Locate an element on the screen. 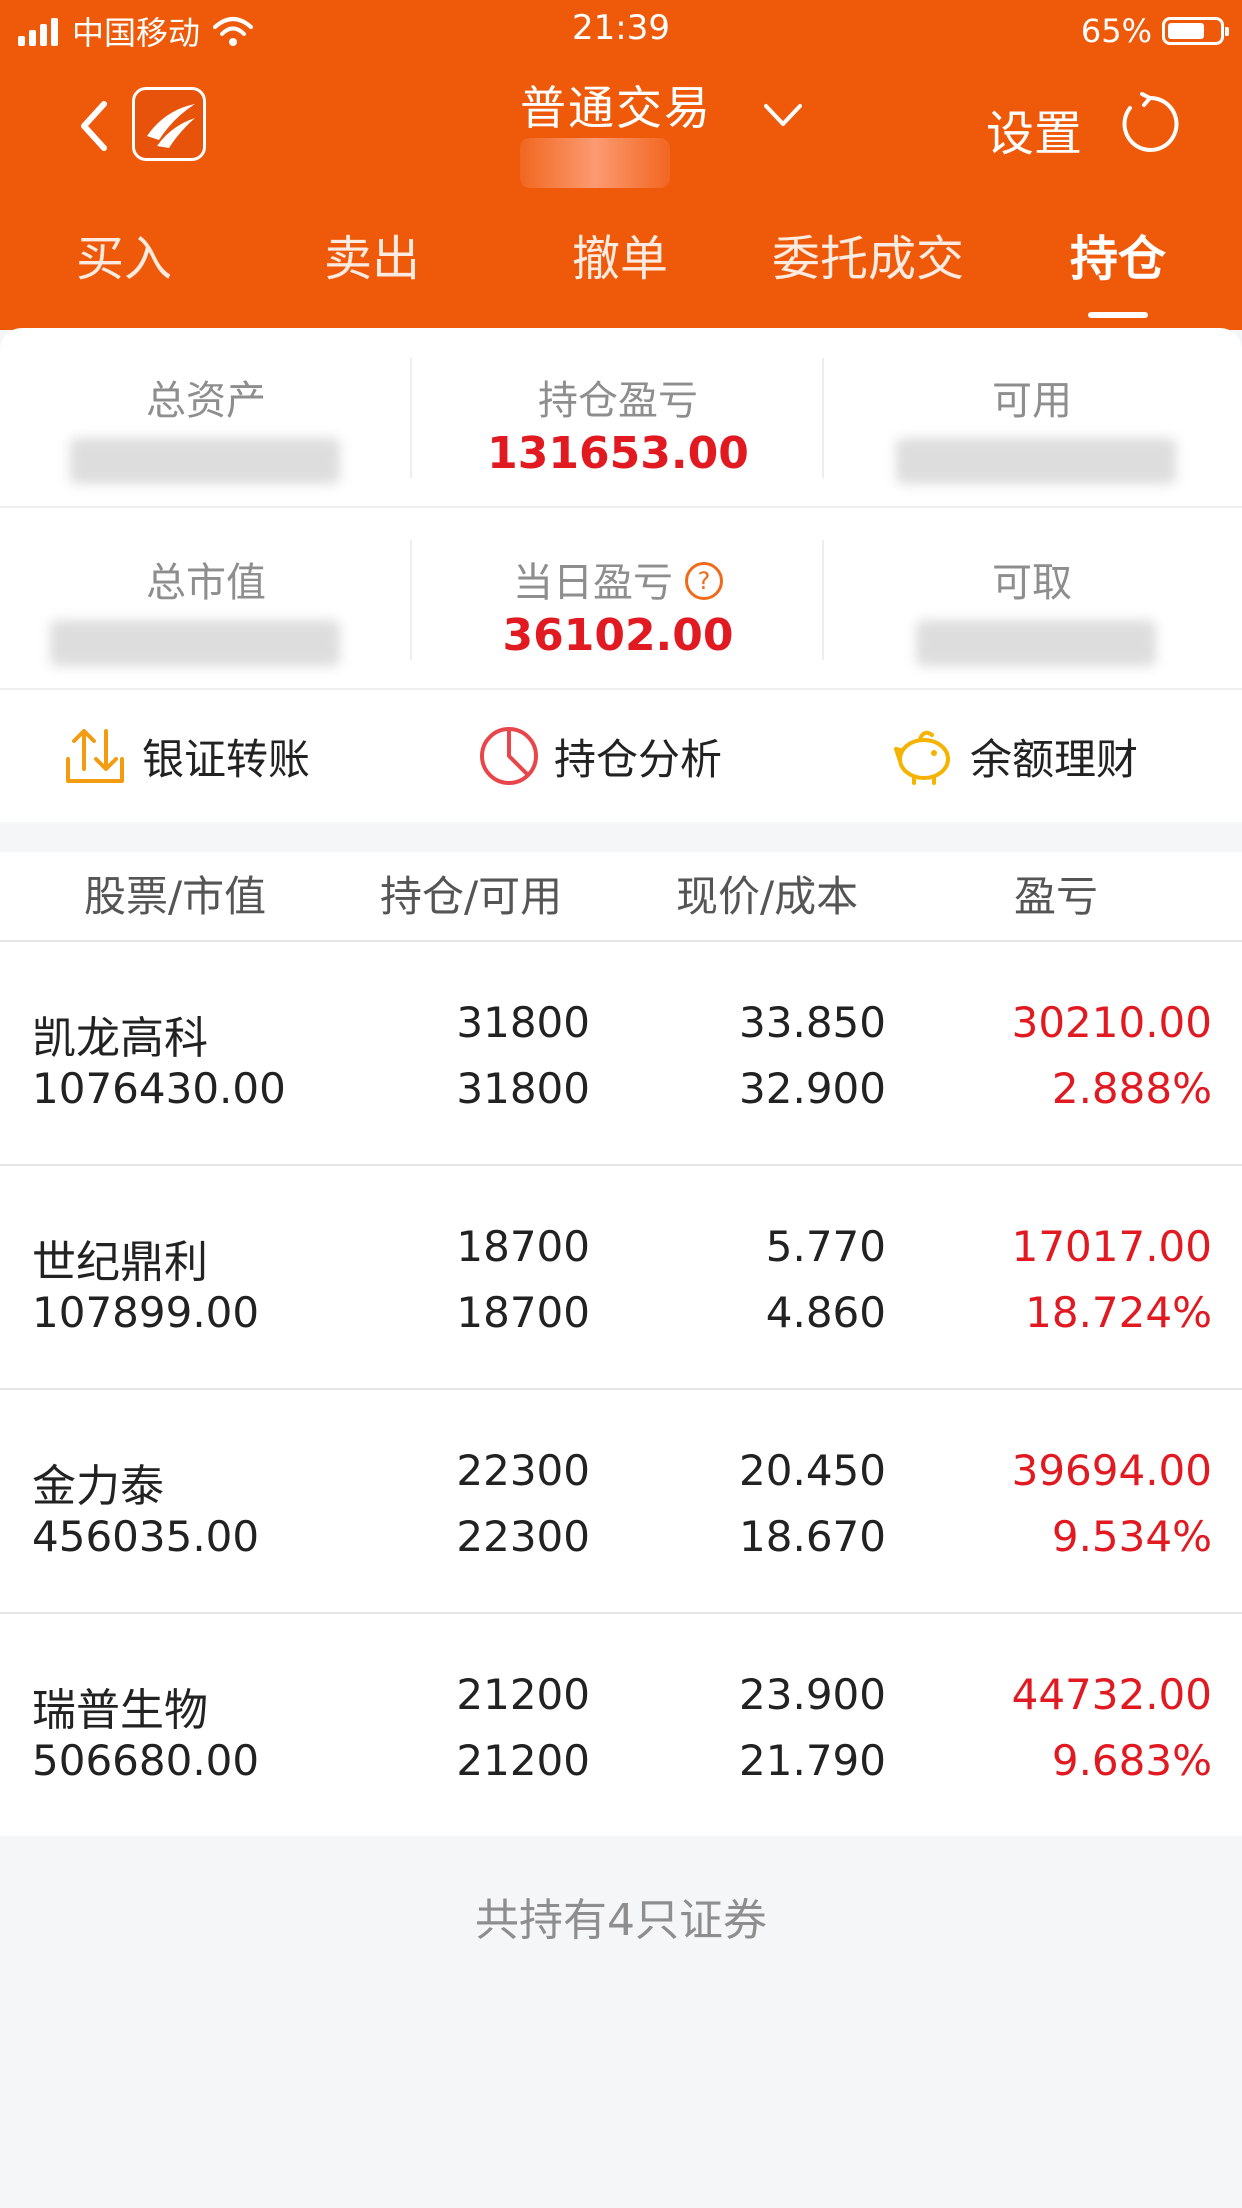  help-icon: ? is located at coordinates (704, 581).